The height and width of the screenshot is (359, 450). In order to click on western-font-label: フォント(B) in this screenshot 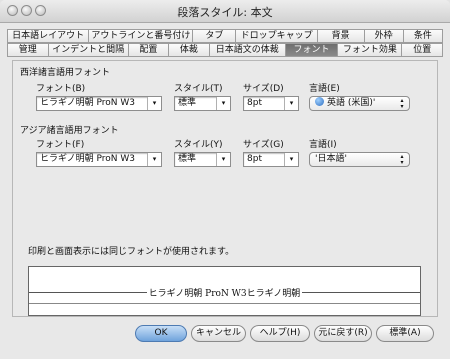, I will do `click(61, 89)`.